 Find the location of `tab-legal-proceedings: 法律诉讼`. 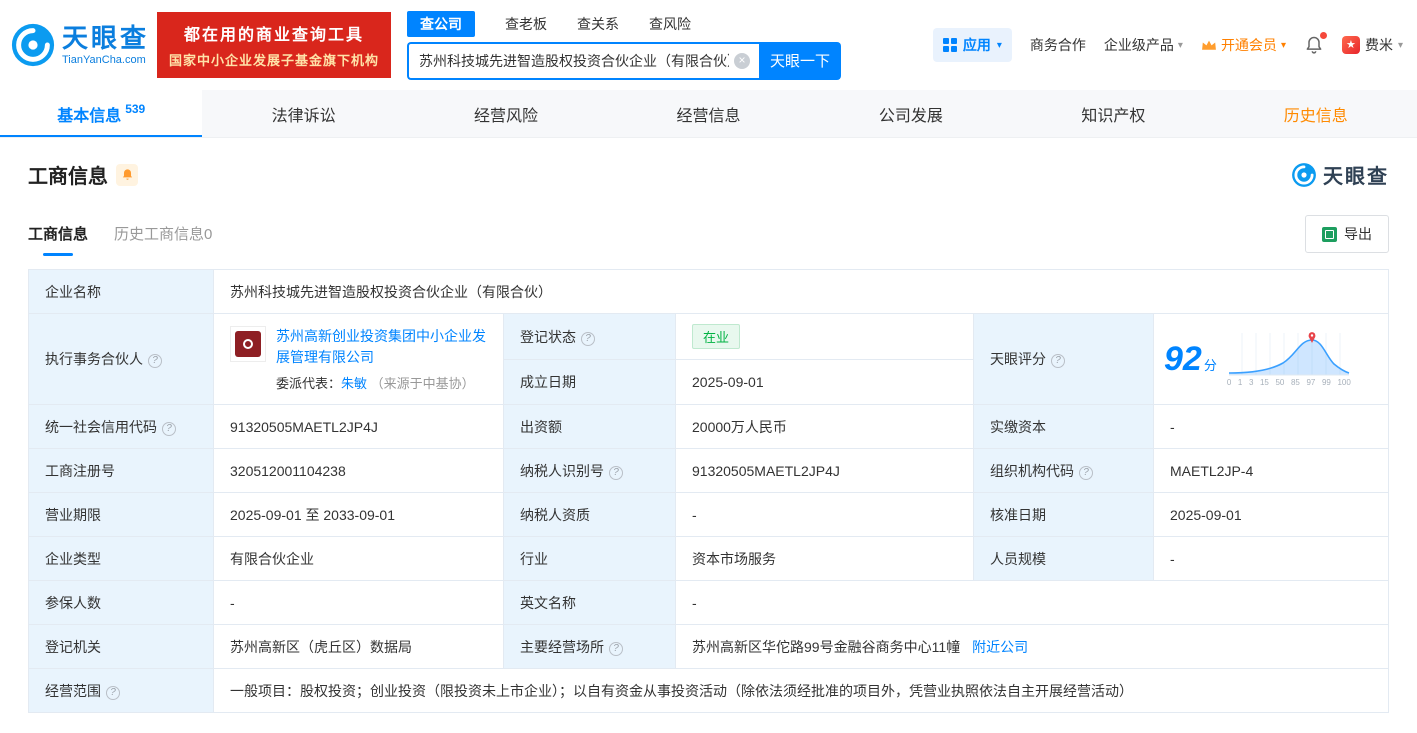

tab-legal-proceedings: 法律诉讼 is located at coordinates (303, 113).